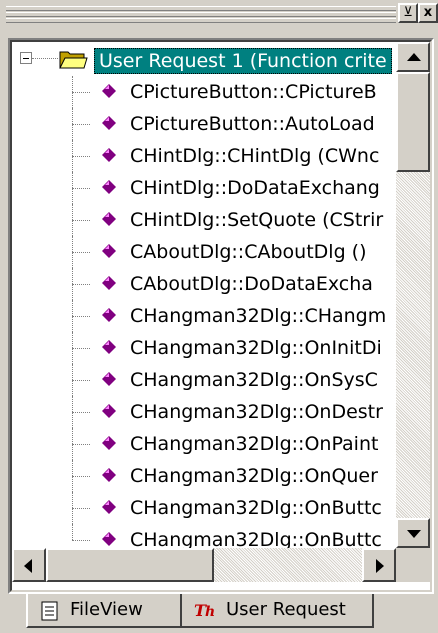  I want to click on tree-item-label: CPictureButton::CPictureB, so click(253, 92).